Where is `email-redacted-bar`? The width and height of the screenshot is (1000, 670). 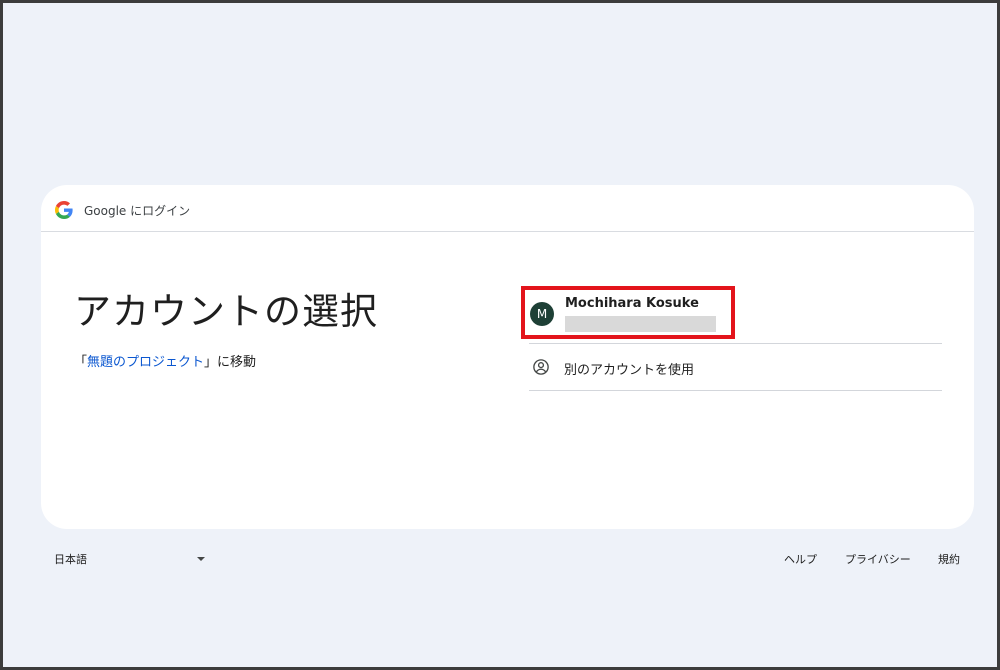
email-redacted-bar is located at coordinates (640, 324).